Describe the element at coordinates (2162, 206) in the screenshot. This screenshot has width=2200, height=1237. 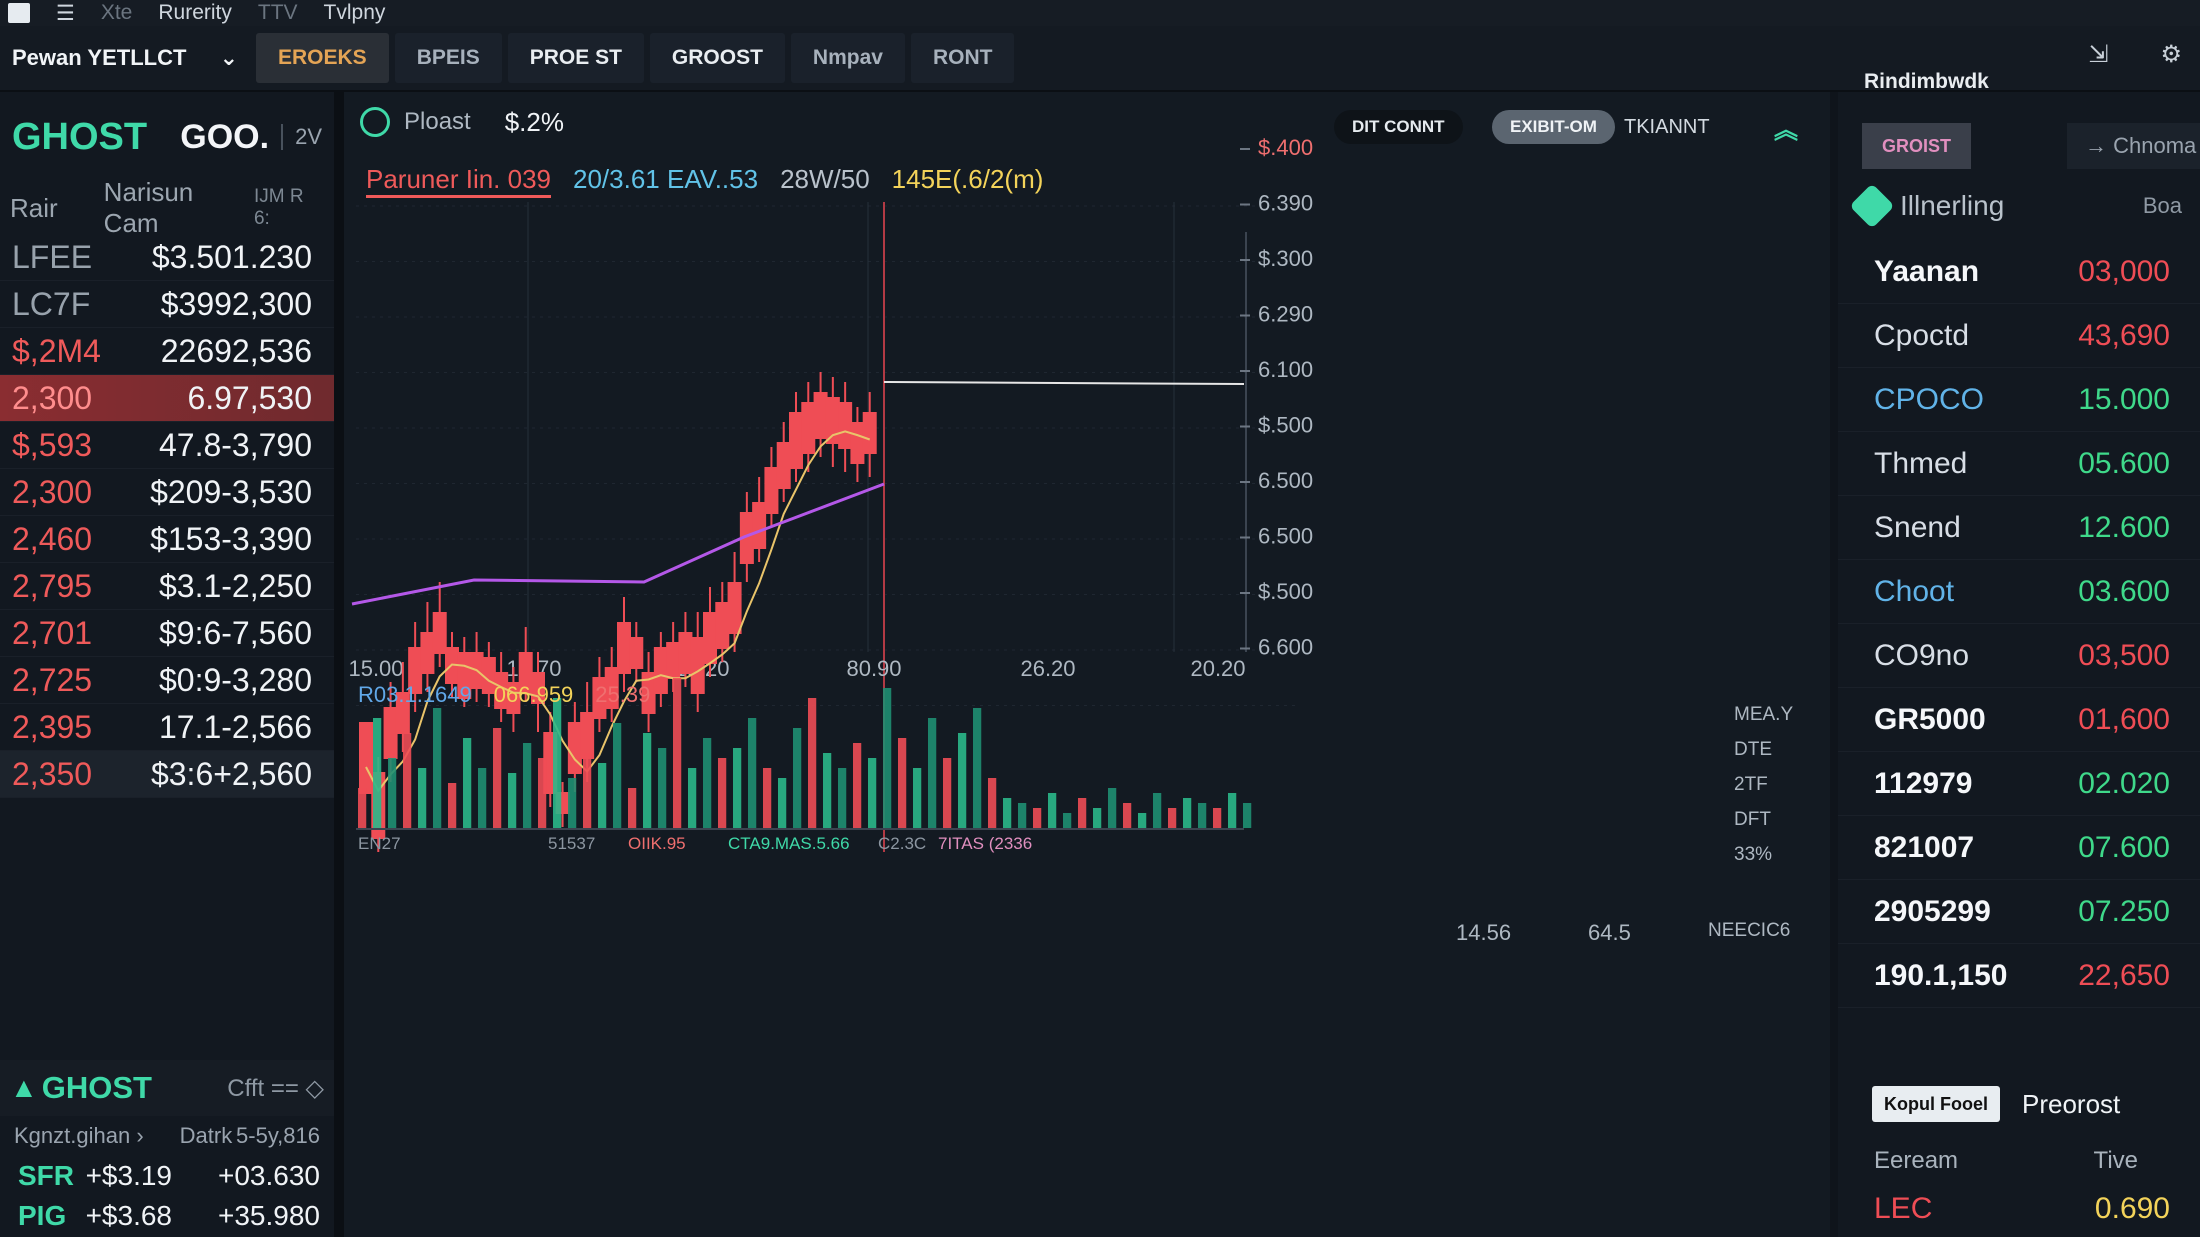
I see `market-header-extra: Boa` at that location.